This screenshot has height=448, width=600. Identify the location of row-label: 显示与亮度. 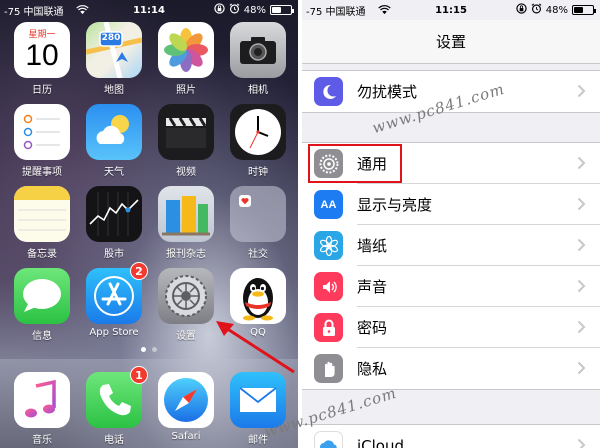
(395, 205).